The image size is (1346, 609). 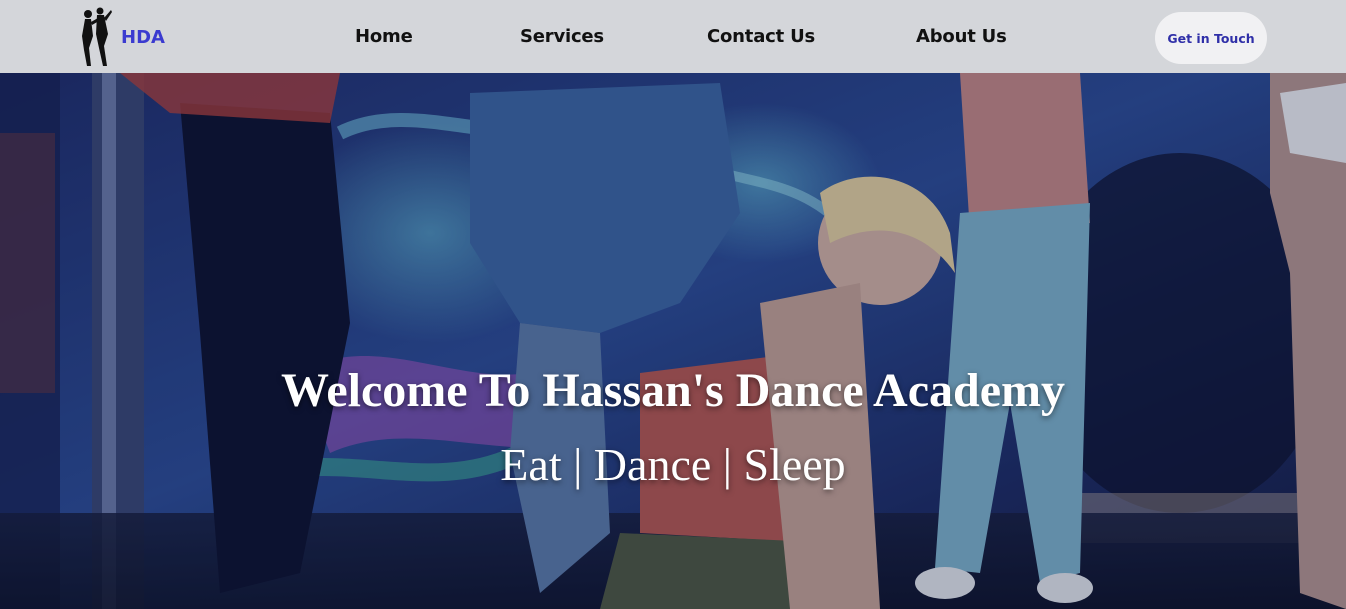 What do you see at coordinates (143, 37) in the screenshot?
I see `logo-text: HDA` at bounding box center [143, 37].